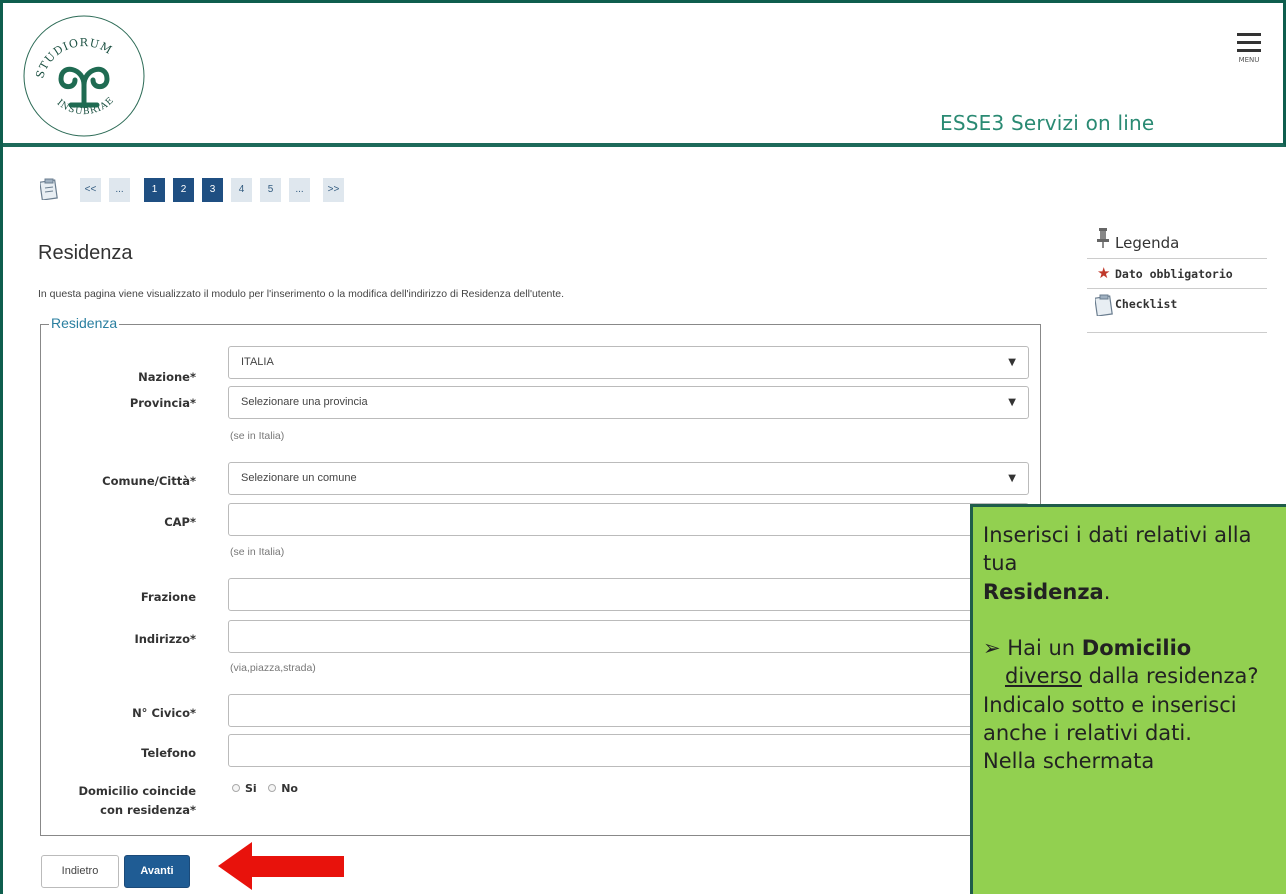 The image size is (1286, 894). Describe the element at coordinates (304, 402) in the screenshot. I see `provincia-value: Selezionare una provincia` at that location.